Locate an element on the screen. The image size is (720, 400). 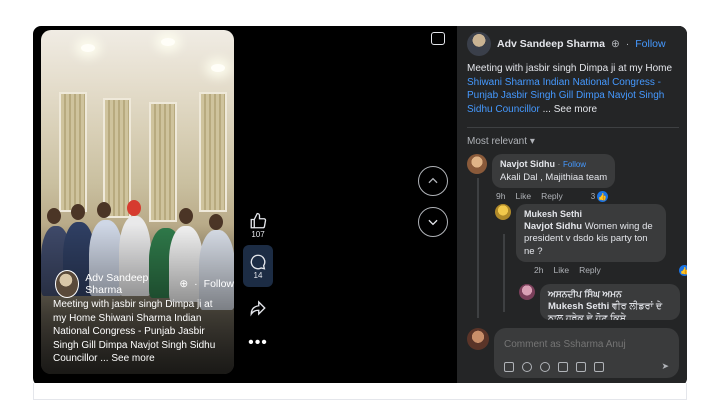
comment-sort-dropdown: Most relevant ▾ is located at coordinates (501, 141).